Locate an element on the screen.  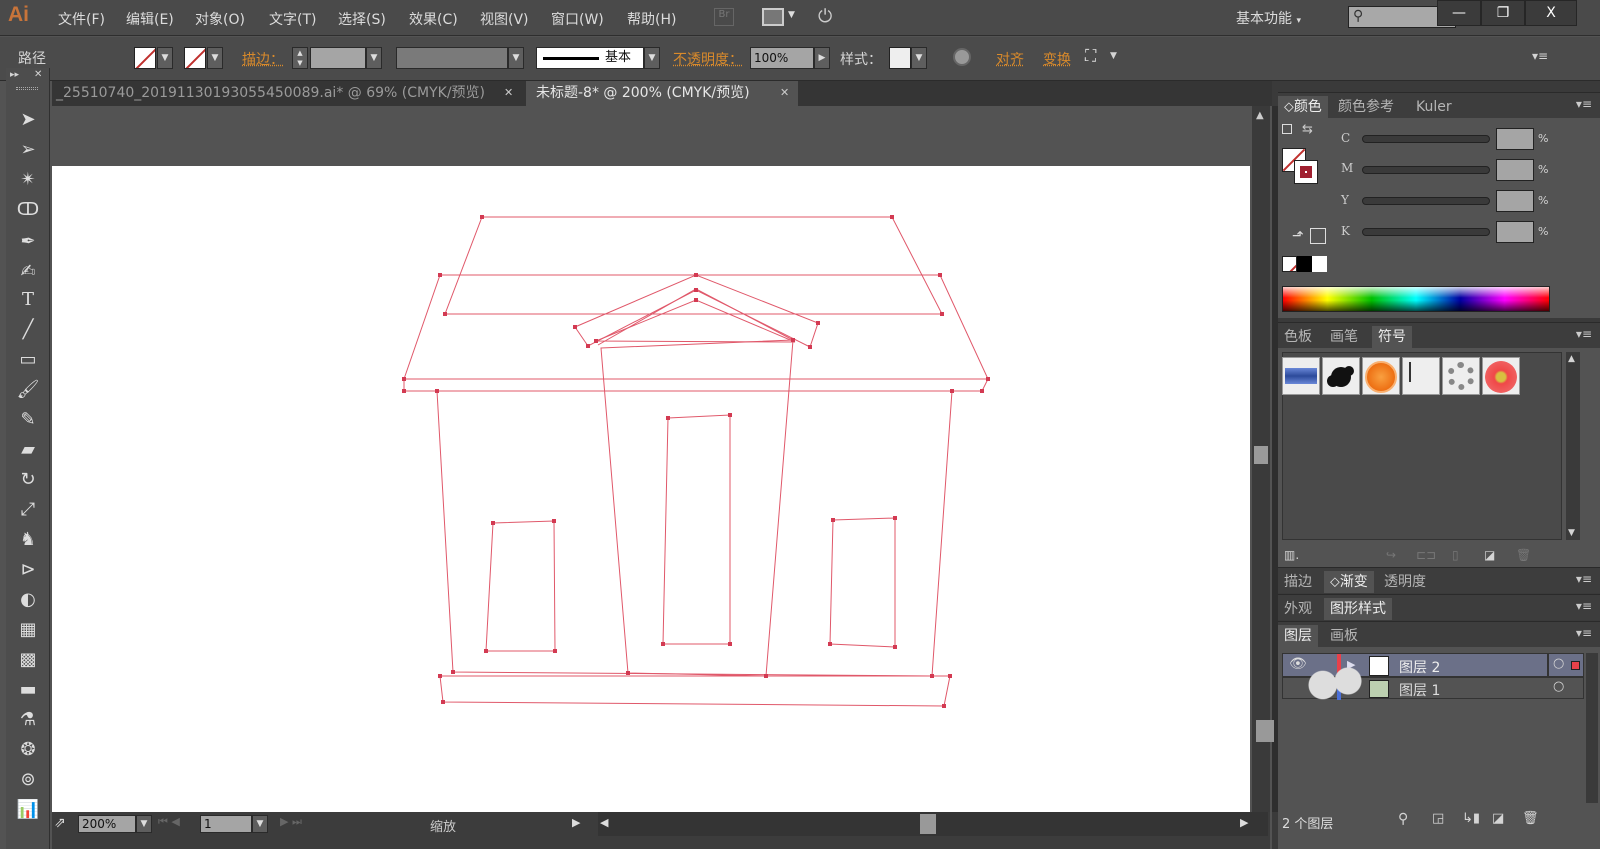
opacity-input: 100% is located at coordinates (782, 58).